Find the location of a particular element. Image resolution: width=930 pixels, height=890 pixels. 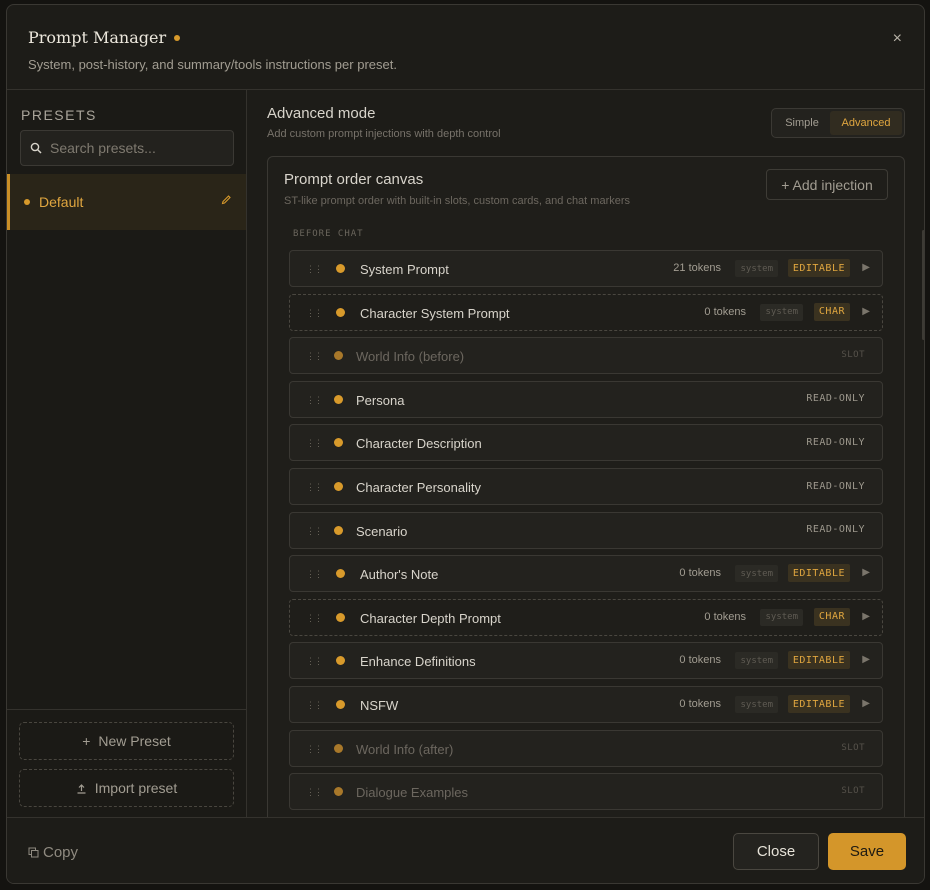

import-preset-button: Import preset is located at coordinates (126, 788).